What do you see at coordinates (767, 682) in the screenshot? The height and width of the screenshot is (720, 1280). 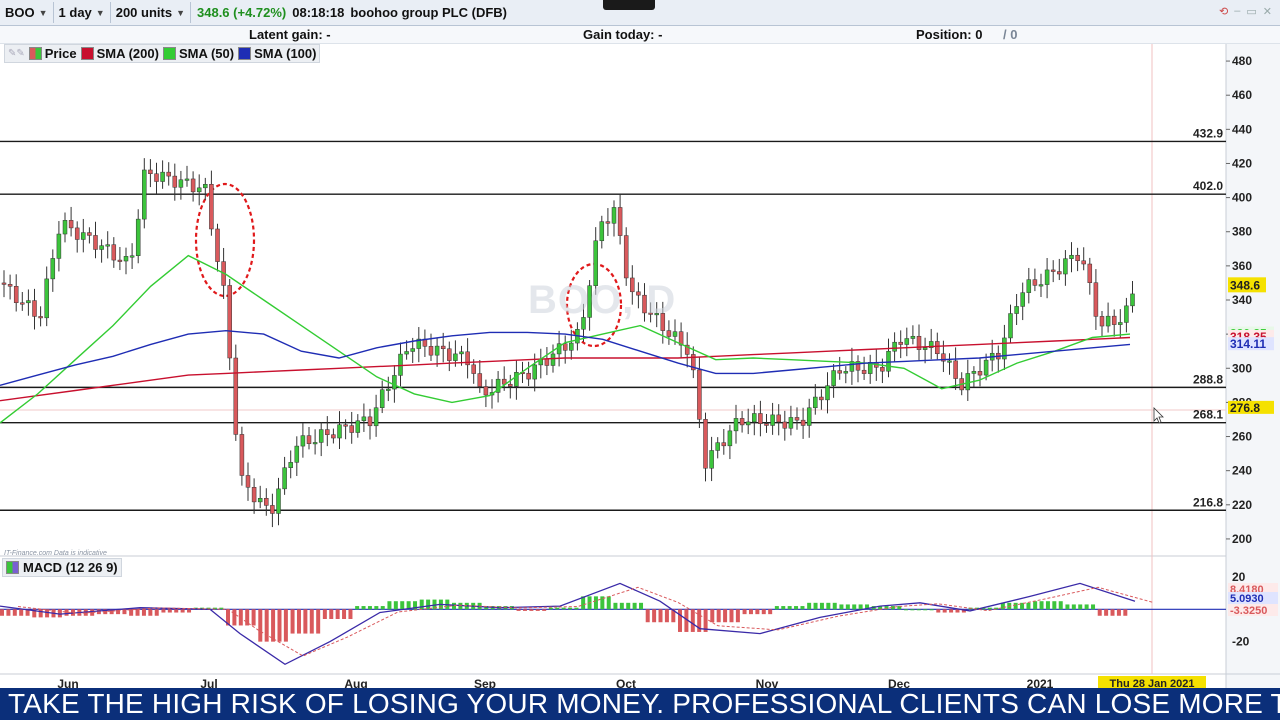 I see `x-axis-label: Nov` at bounding box center [767, 682].